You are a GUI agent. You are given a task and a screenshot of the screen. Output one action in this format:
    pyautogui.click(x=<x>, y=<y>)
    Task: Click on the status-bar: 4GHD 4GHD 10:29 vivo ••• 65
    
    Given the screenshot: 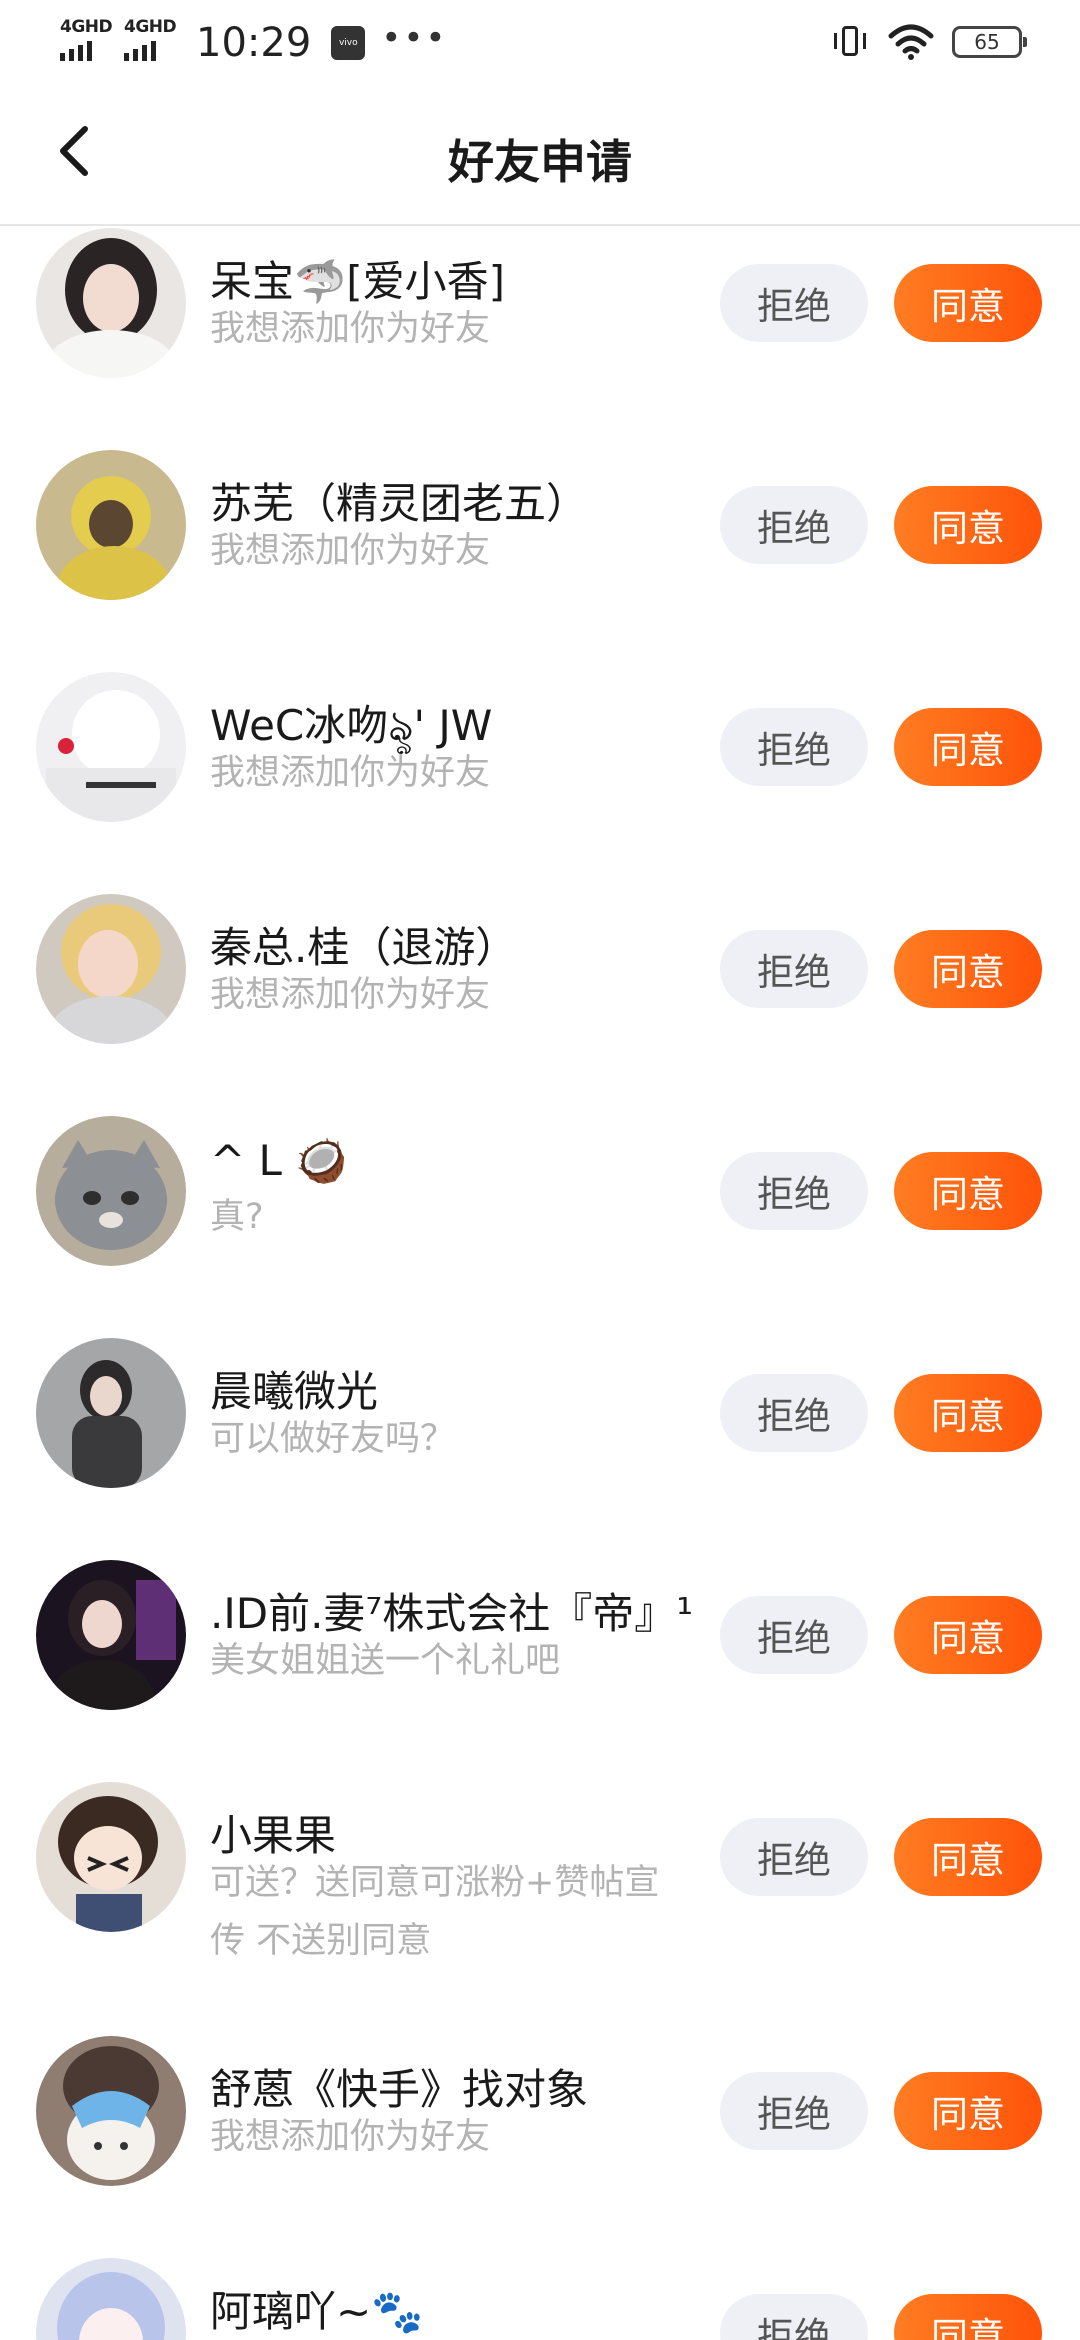 What is the action you would take?
    pyautogui.click(x=540, y=43)
    